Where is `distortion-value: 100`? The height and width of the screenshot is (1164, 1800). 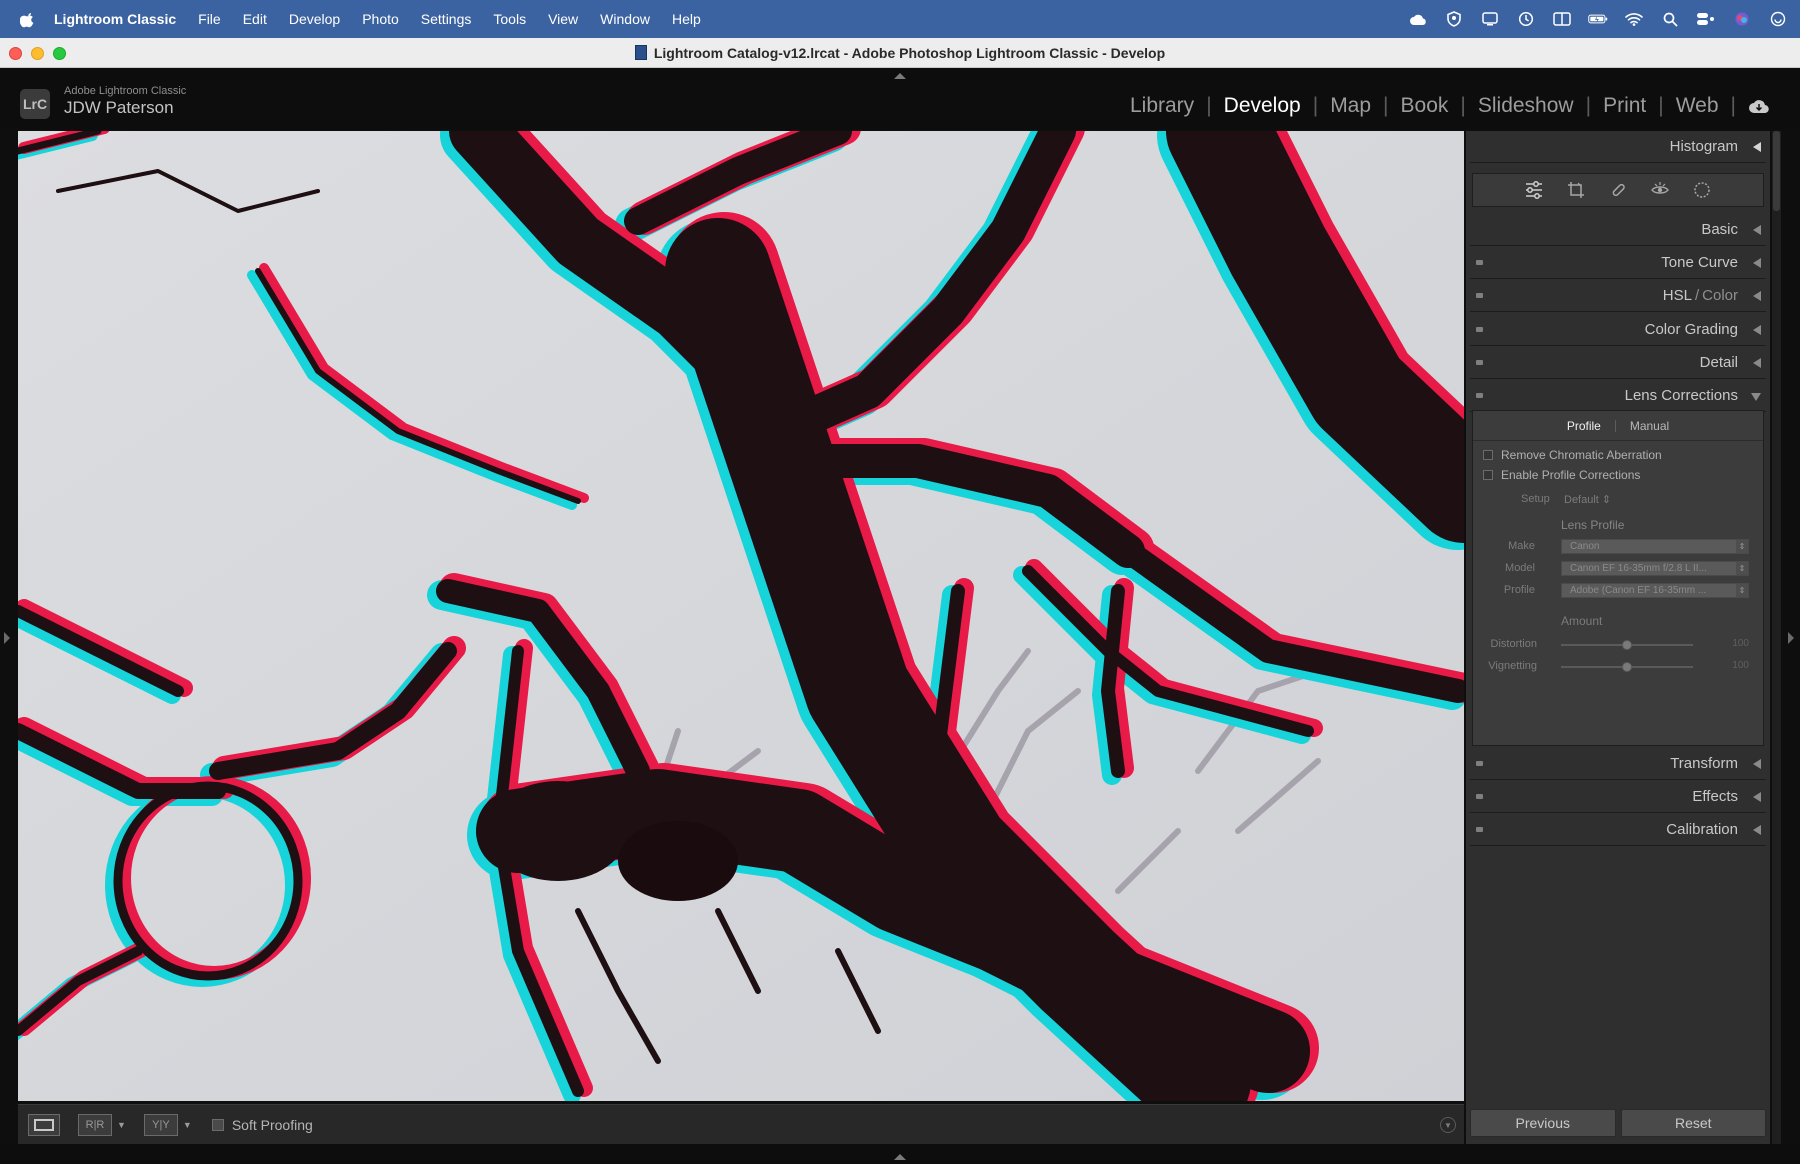
distortion-value: 100 is located at coordinates (1740, 643).